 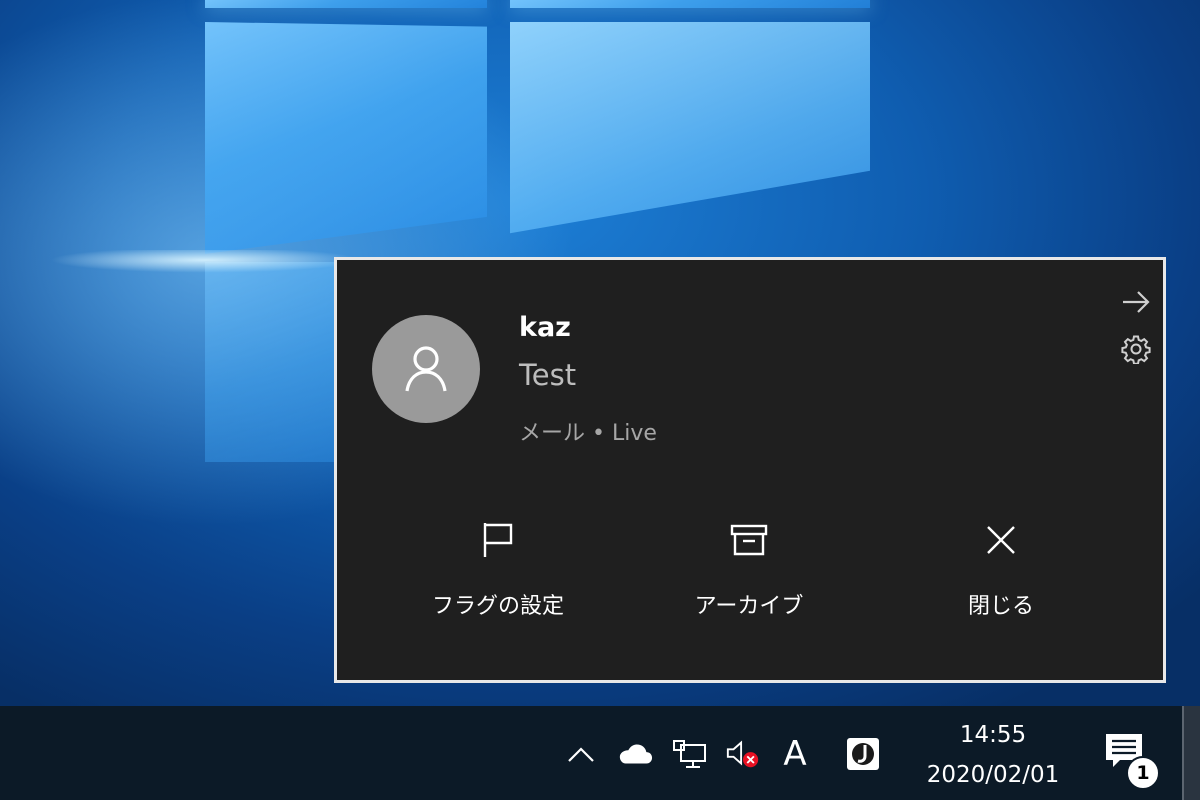 I want to click on taskbar-clock: 14:55 2020/02/01, so click(x=993, y=758).